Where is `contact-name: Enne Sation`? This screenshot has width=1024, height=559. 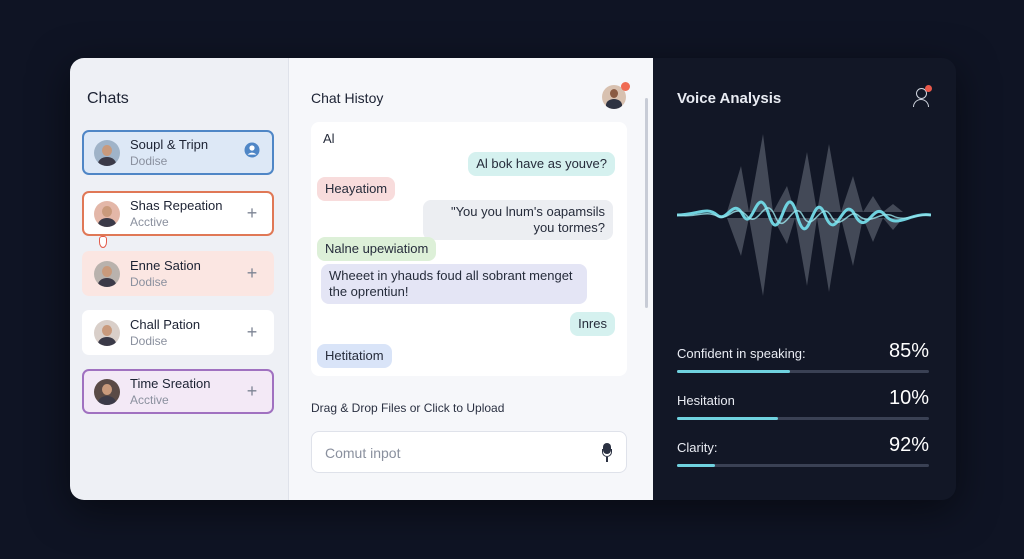 contact-name: Enne Sation is located at coordinates (165, 265).